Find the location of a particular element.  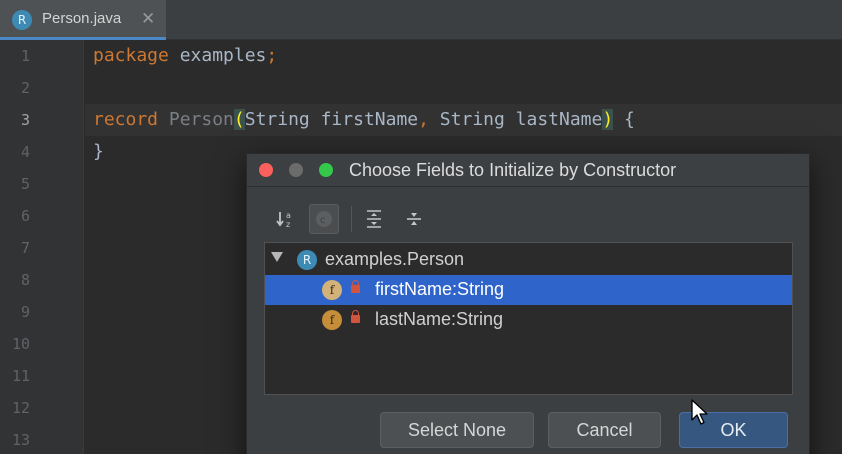

close-brace: } is located at coordinates (98, 151).